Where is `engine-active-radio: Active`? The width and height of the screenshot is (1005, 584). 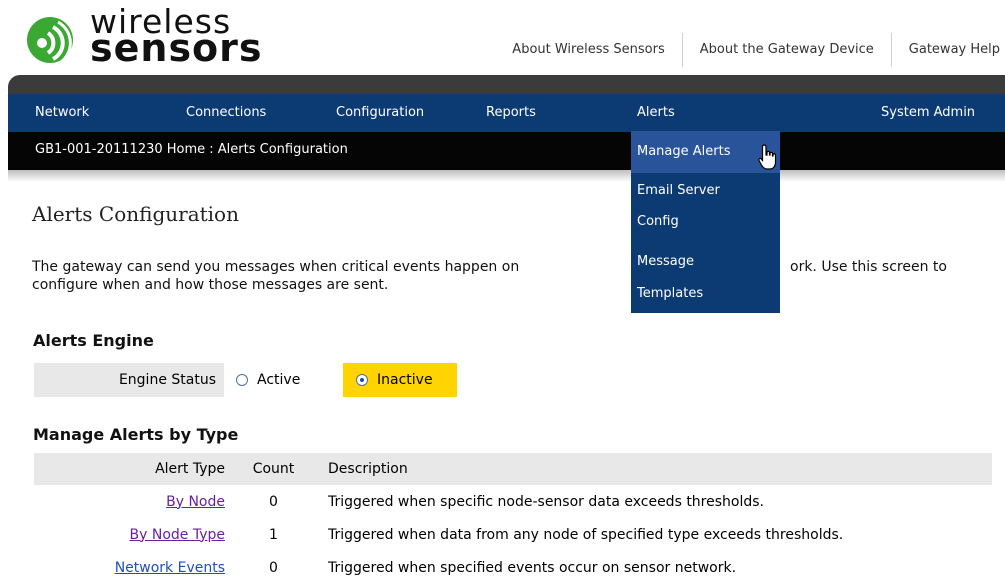 engine-active-radio: Active is located at coordinates (268, 380).